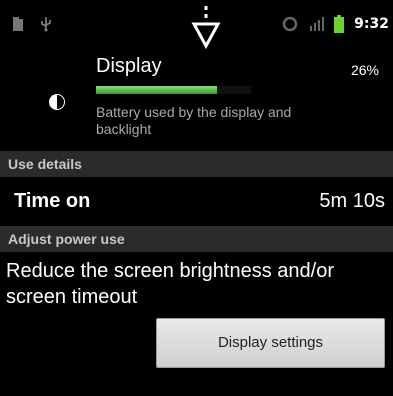 This screenshot has width=393, height=396. Describe the element at coordinates (317, 24) in the screenshot. I see `signal-icon` at that location.